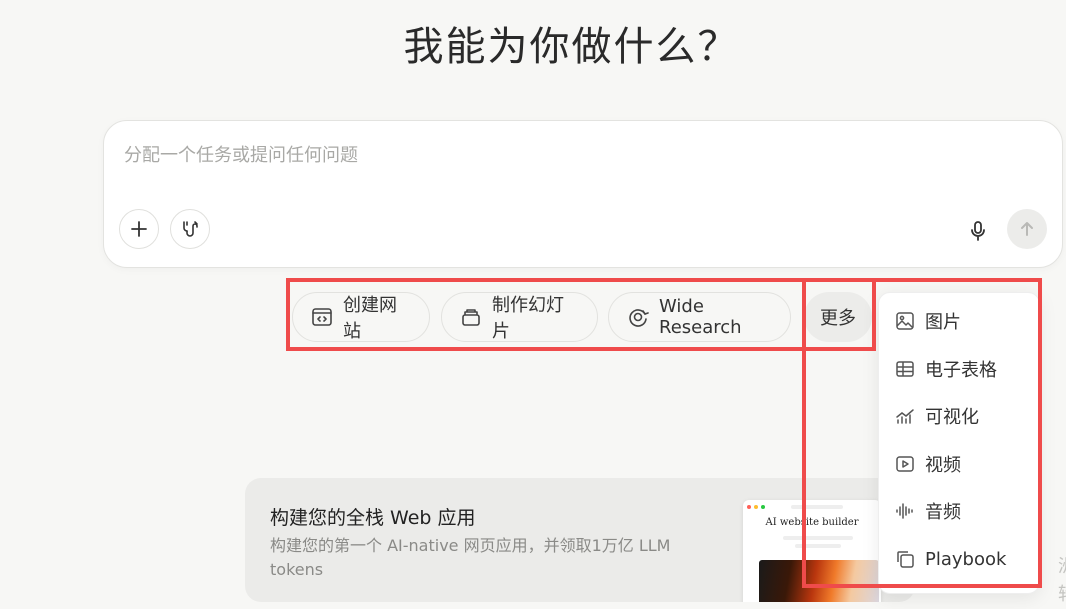 This screenshot has height=609, width=1066. I want to click on menu-item-audio: 音频, so click(928, 511).